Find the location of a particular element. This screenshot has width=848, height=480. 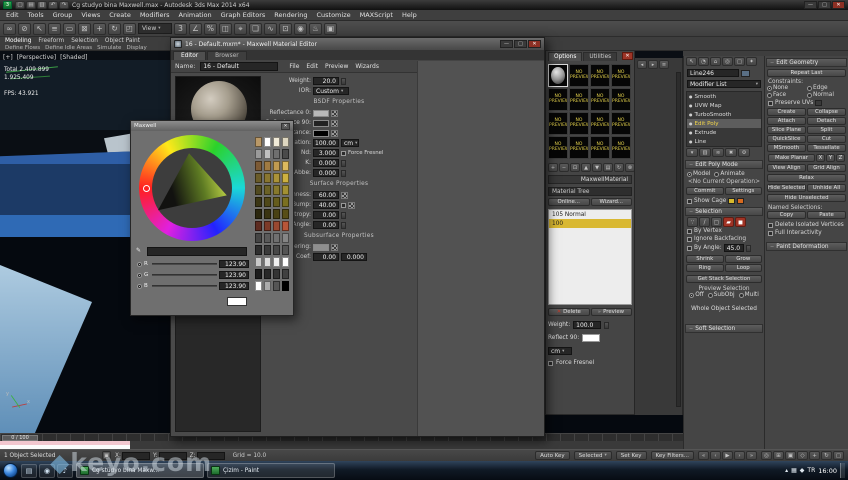

maximize-viewport-icon: ▢ is located at coordinates (838, 455).